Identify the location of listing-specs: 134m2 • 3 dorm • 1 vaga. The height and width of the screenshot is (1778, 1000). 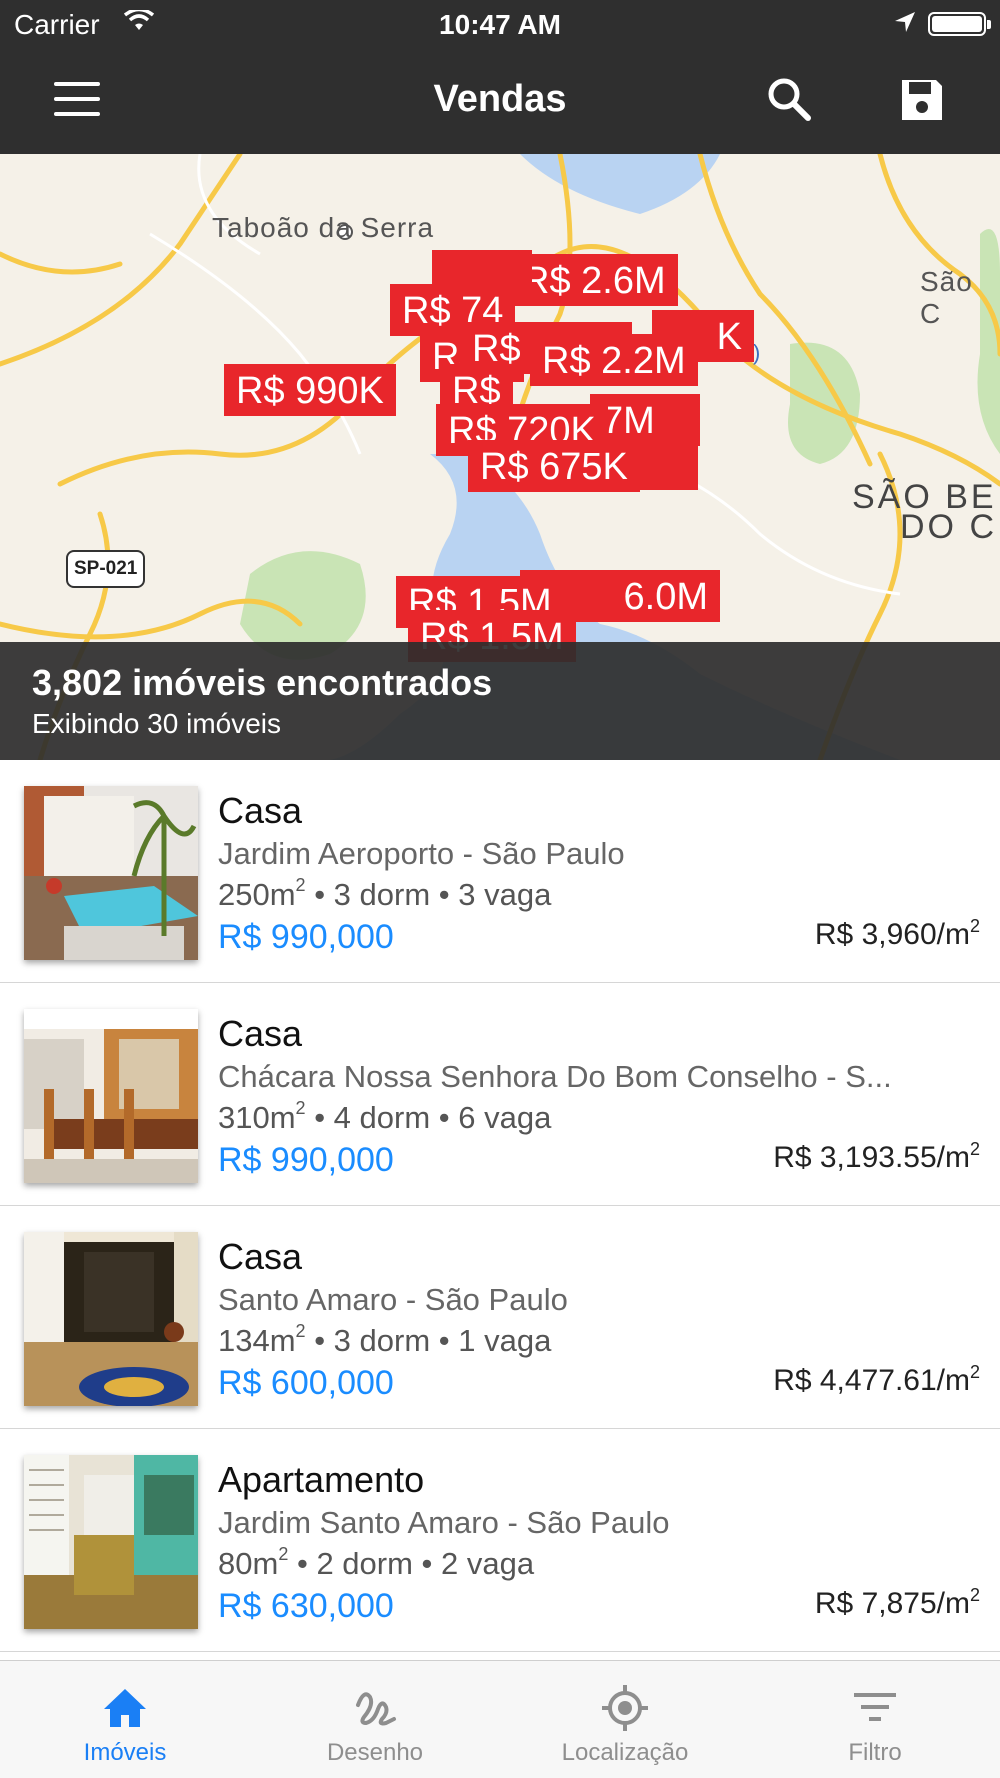
(385, 1339).